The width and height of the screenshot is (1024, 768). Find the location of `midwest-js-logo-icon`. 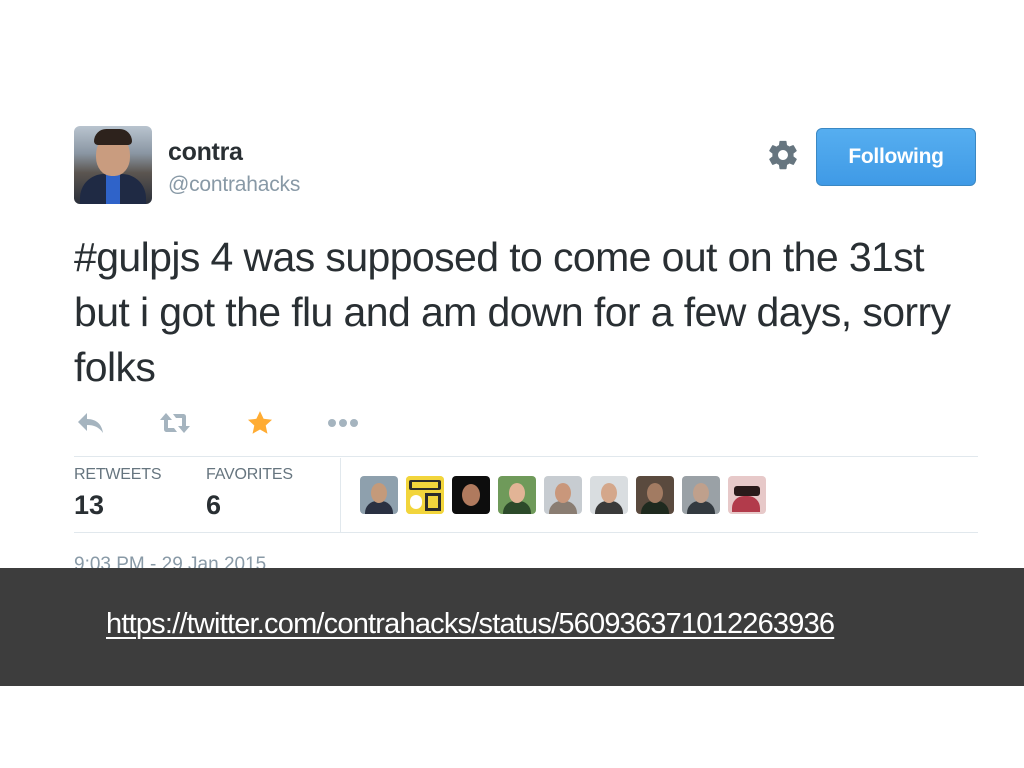

midwest-js-logo-icon is located at coordinates (425, 495).